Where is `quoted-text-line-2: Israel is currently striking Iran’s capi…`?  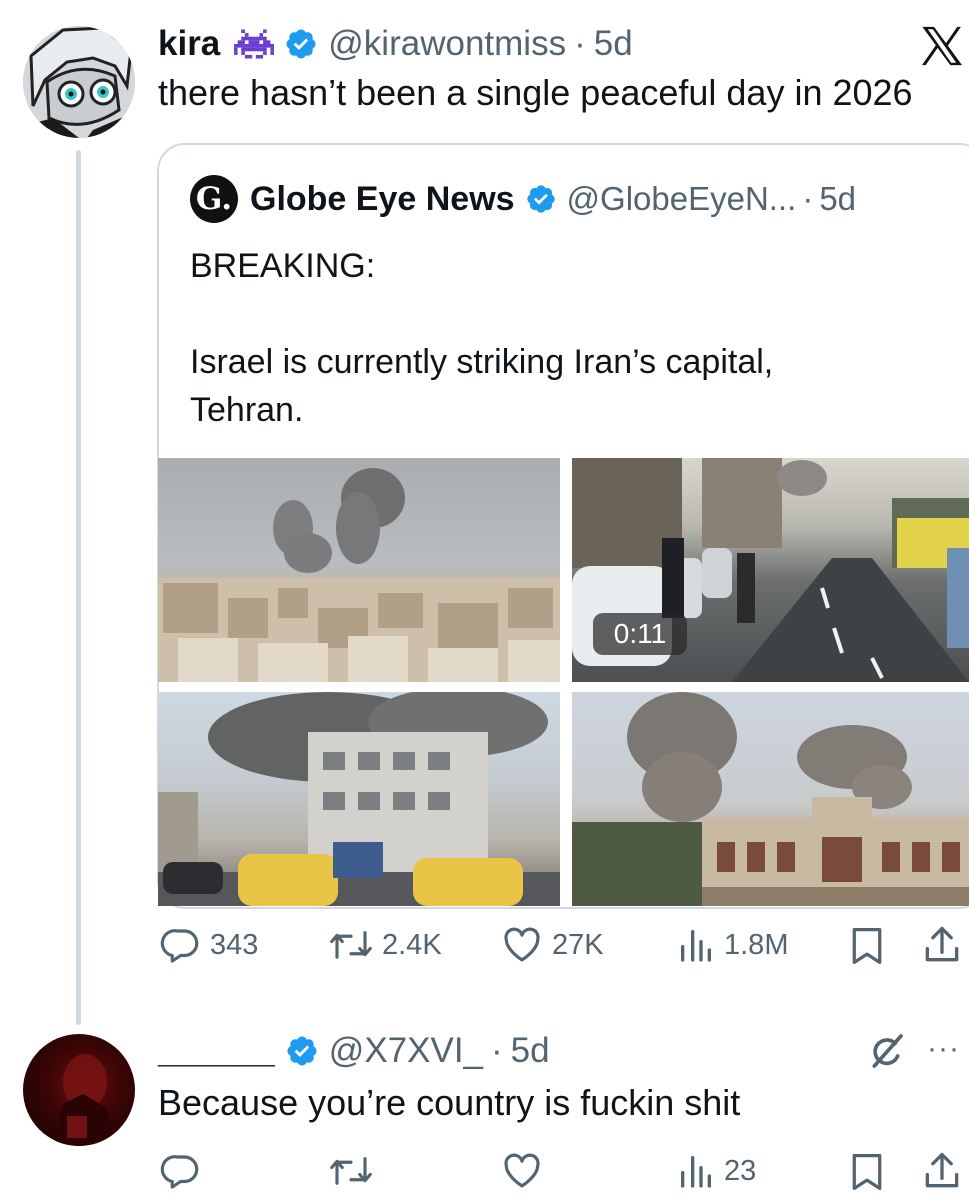
quoted-text-line-2: Israel is currently striking Iran’s capi… is located at coordinates (482, 362).